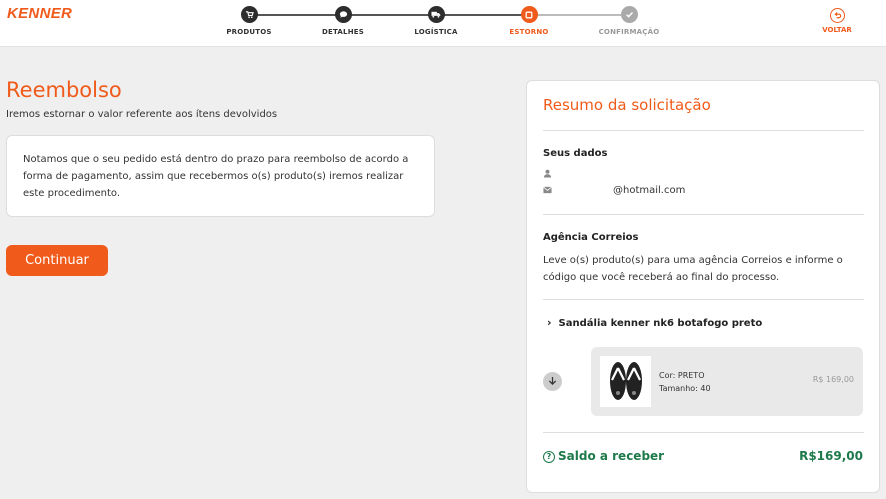 Image resolution: width=886 pixels, height=499 pixels. Describe the element at coordinates (39, 13) in the screenshot. I see `kenner-logo: KENNER` at that location.